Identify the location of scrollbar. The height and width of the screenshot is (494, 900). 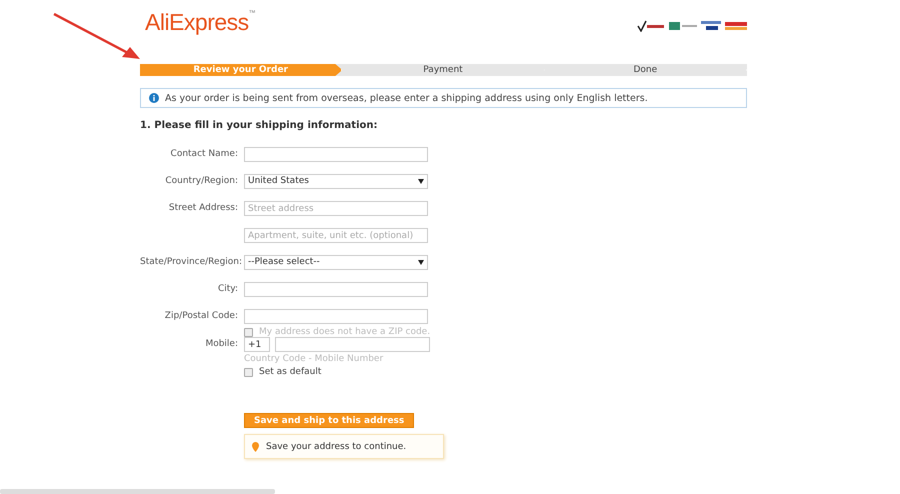
(137, 491).